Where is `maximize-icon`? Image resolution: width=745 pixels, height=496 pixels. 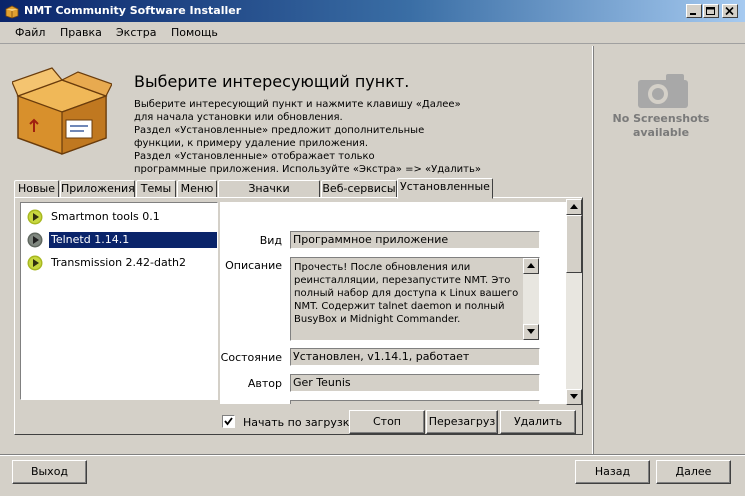 maximize-icon is located at coordinates (710, 11).